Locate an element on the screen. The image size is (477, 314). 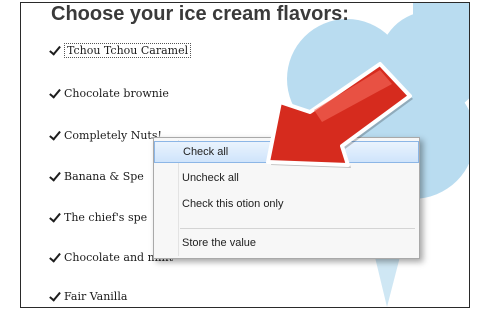
flavor-label: Completely Nuts! is located at coordinates (113, 135).